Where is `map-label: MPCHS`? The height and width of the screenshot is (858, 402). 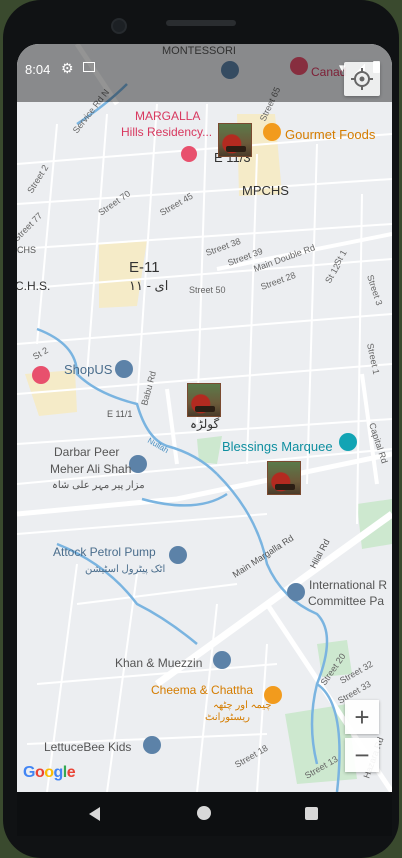 map-label: MPCHS is located at coordinates (265, 190).